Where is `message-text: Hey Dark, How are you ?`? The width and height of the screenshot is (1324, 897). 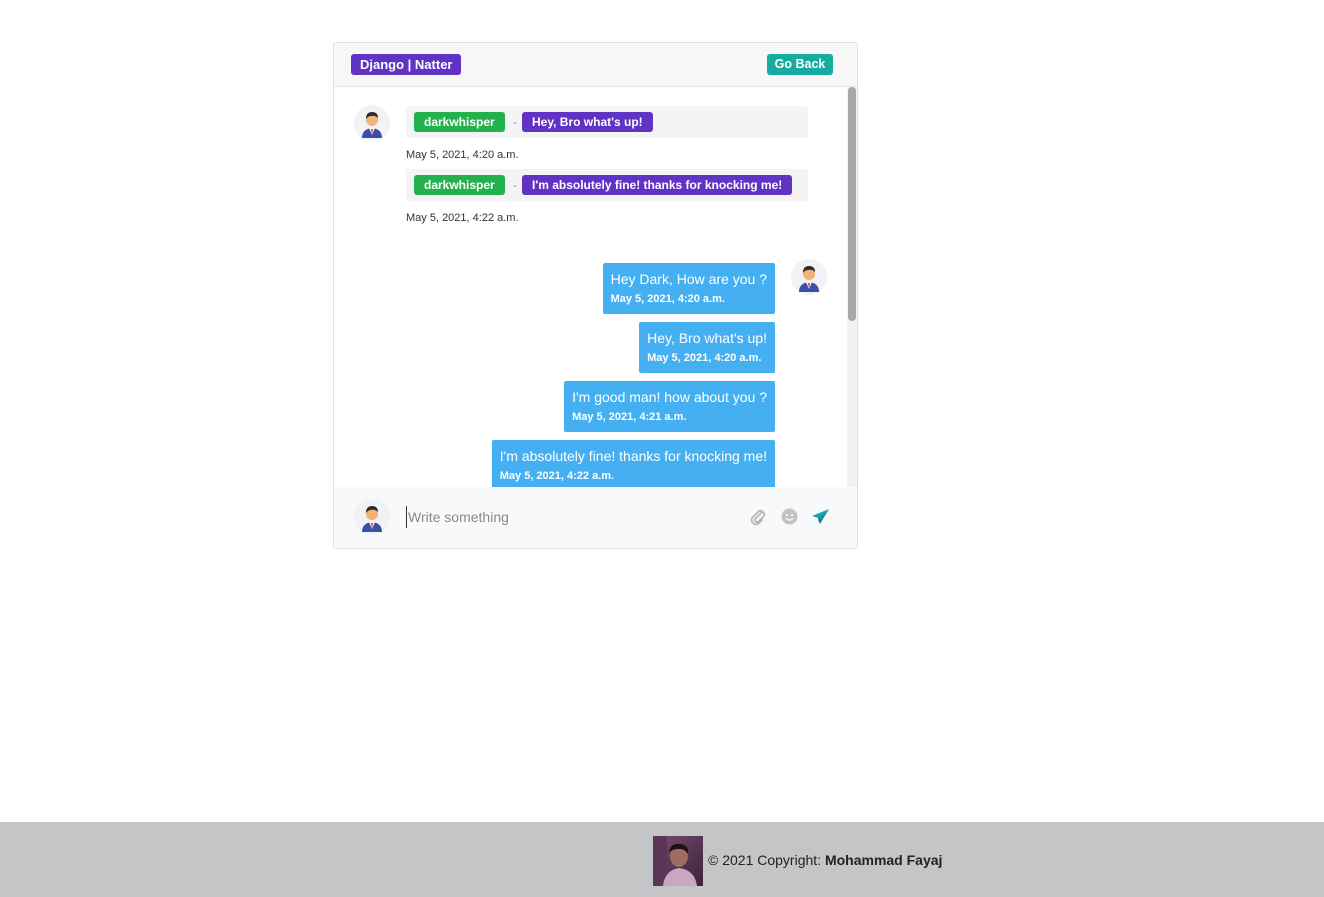
message-text: Hey Dark, How are you ? is located at coordinates (688, 279).